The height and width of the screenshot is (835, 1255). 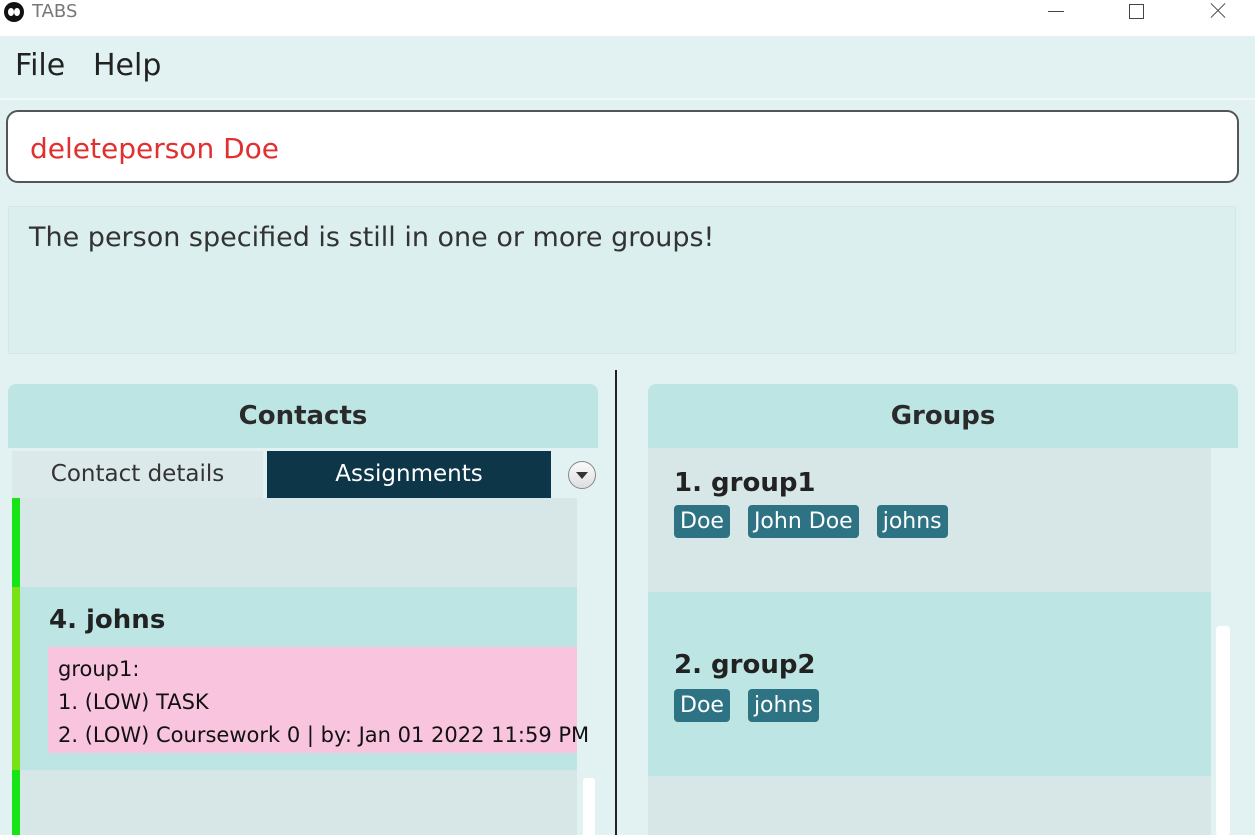 I want to click on contacts-header: Contacts, so click(x=303, y=416).